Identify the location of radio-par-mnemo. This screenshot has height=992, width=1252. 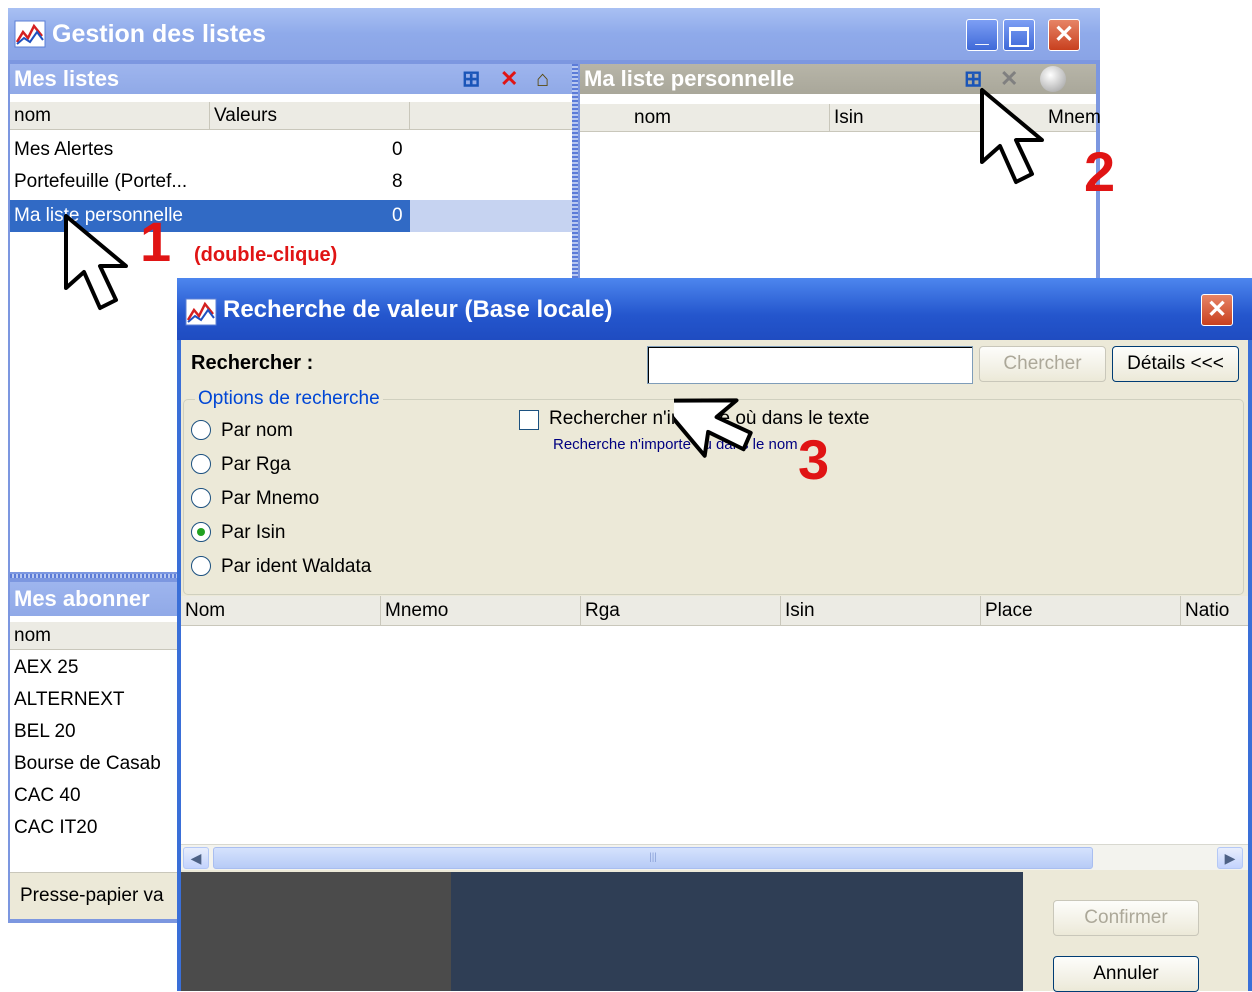
(201, 498).